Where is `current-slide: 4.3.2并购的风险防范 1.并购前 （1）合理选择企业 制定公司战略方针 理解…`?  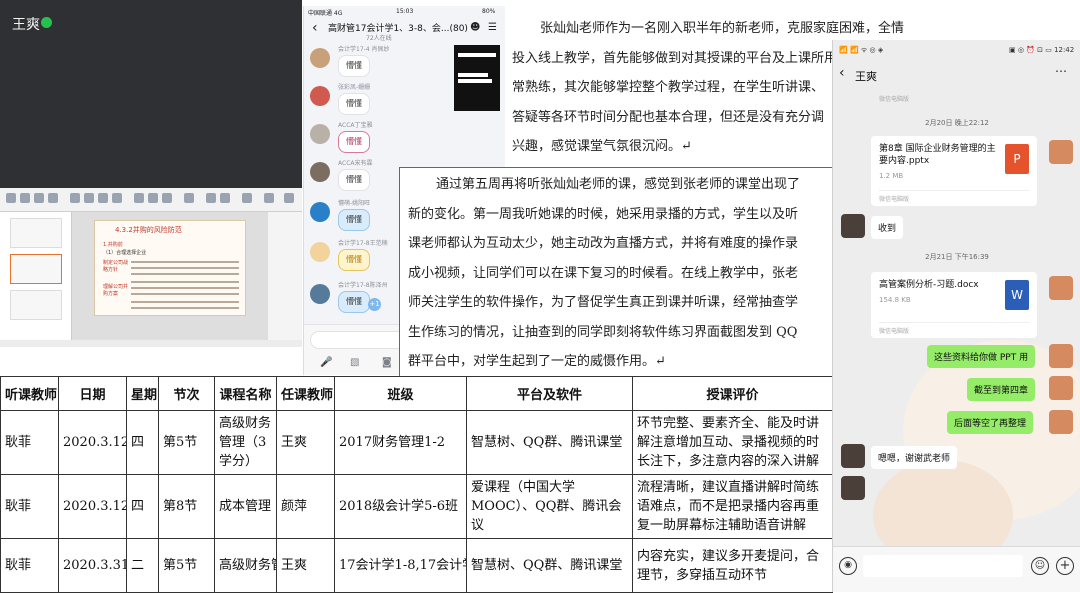 current-slide: 4.3.2并购的风险防范 1.并购前 （1）合理选择企业 制定公司战略方针 理解… is located at coordinates (170, 268).